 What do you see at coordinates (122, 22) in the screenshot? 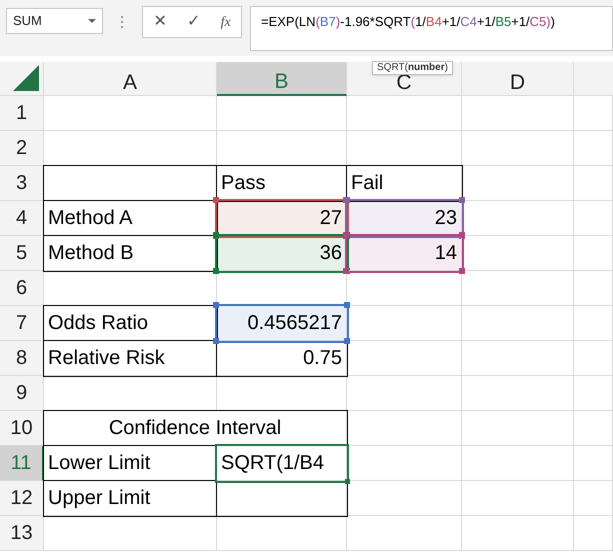
I see `grip-icon` at bounding box center [122, 22].